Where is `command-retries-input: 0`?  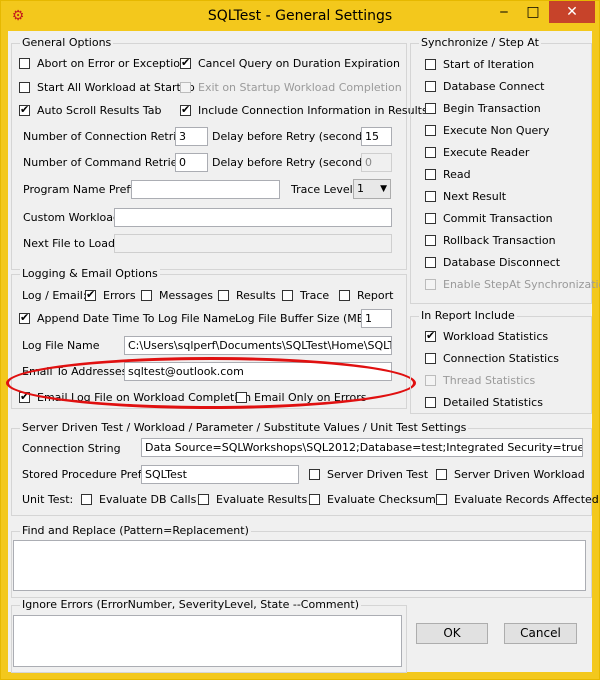
command-retries-input: 0 is located at coordinates (191, 162).